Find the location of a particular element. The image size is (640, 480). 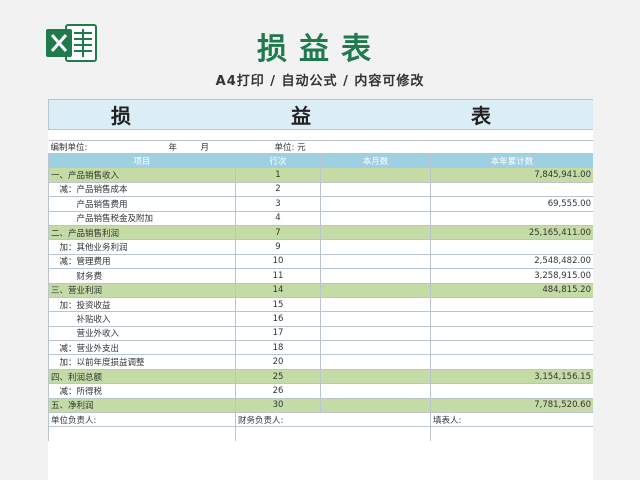

row-item-cell: 减：产品销售成本 is located at coordinates (142, 189).